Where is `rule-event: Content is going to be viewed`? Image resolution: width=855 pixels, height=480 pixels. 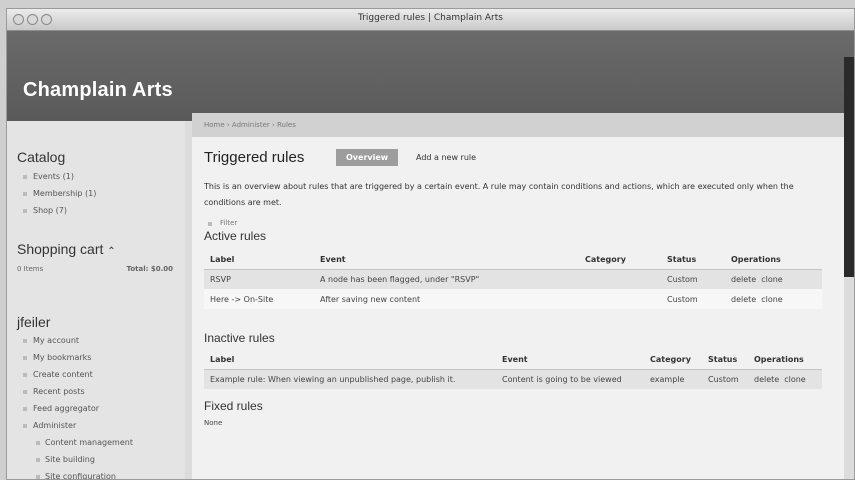
rule-event: Content is going to be viewed is located at coordinates (570, 379).